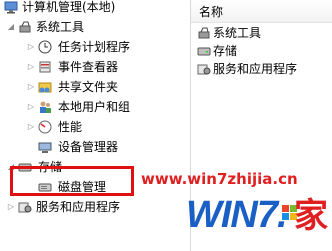 This screenshot has width=332, height=251. What do you see at coordinates (45, 87) in the screenshot?
I see `shared-folder-icon` at bounding box center [45, 87].